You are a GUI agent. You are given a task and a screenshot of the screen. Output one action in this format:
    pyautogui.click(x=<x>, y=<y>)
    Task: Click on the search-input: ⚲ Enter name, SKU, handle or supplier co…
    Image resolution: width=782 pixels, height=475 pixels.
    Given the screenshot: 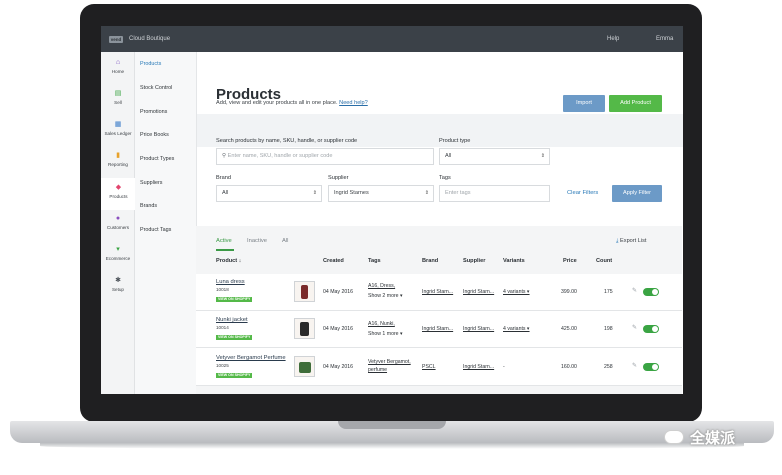 What is the action you would take?
    pyautogui.click(x=325, y=156)
    